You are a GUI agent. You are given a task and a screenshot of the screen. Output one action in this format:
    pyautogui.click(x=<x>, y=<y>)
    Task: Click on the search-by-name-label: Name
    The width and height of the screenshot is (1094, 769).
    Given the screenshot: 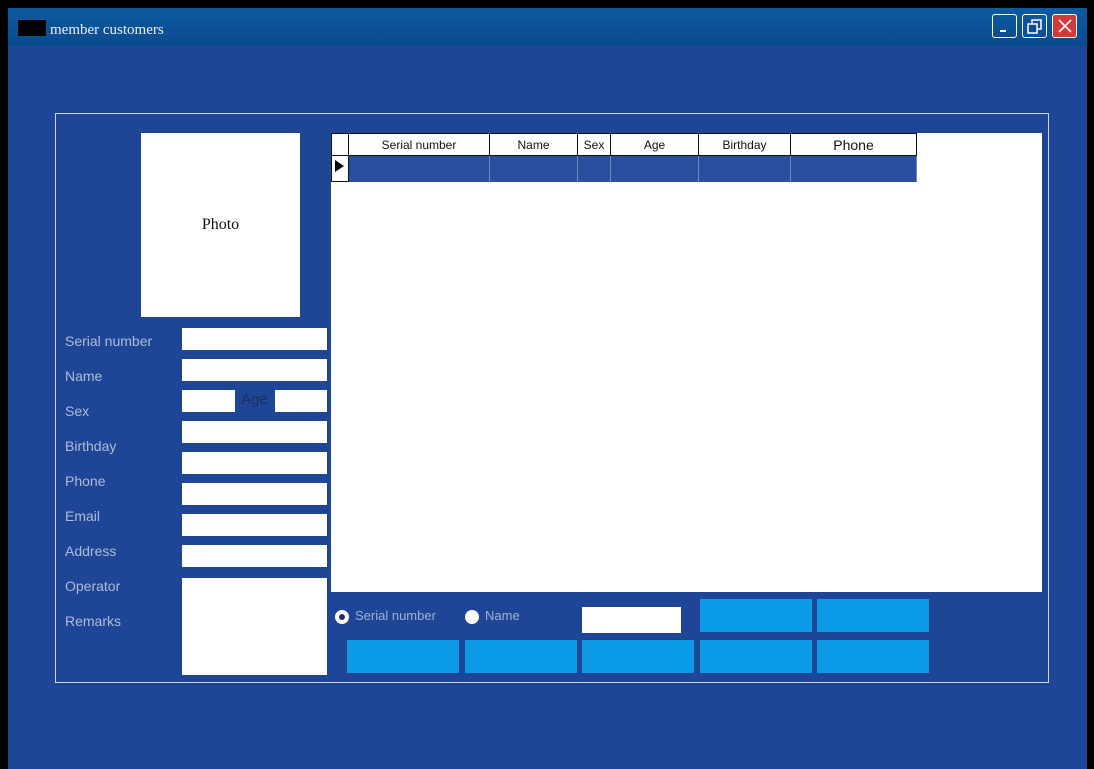 What is the action you would take?
    pyautogui.click(x=502, y=615)
    